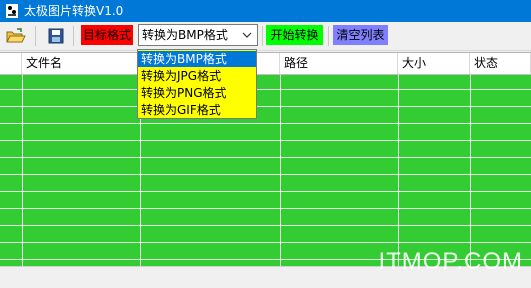  Describe the element at coordinates (107, 35) in the screenshot. I see `target-format-label: 目标格式` at that location.